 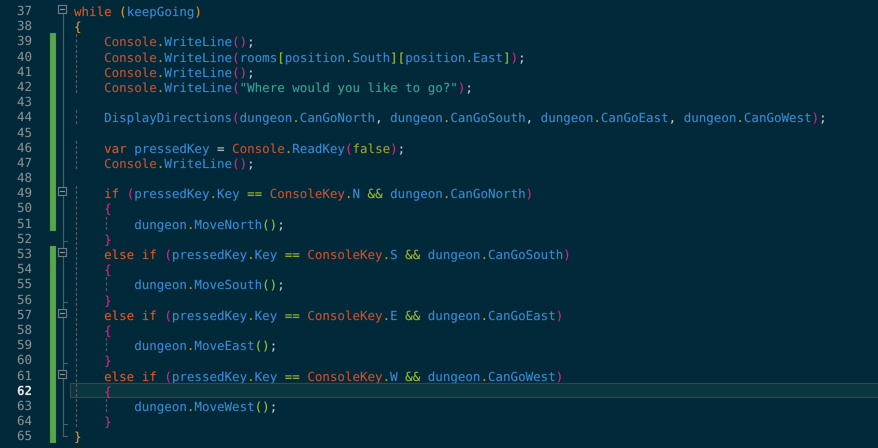 I want to click on line-number: 53, so click(x=24, y=254).